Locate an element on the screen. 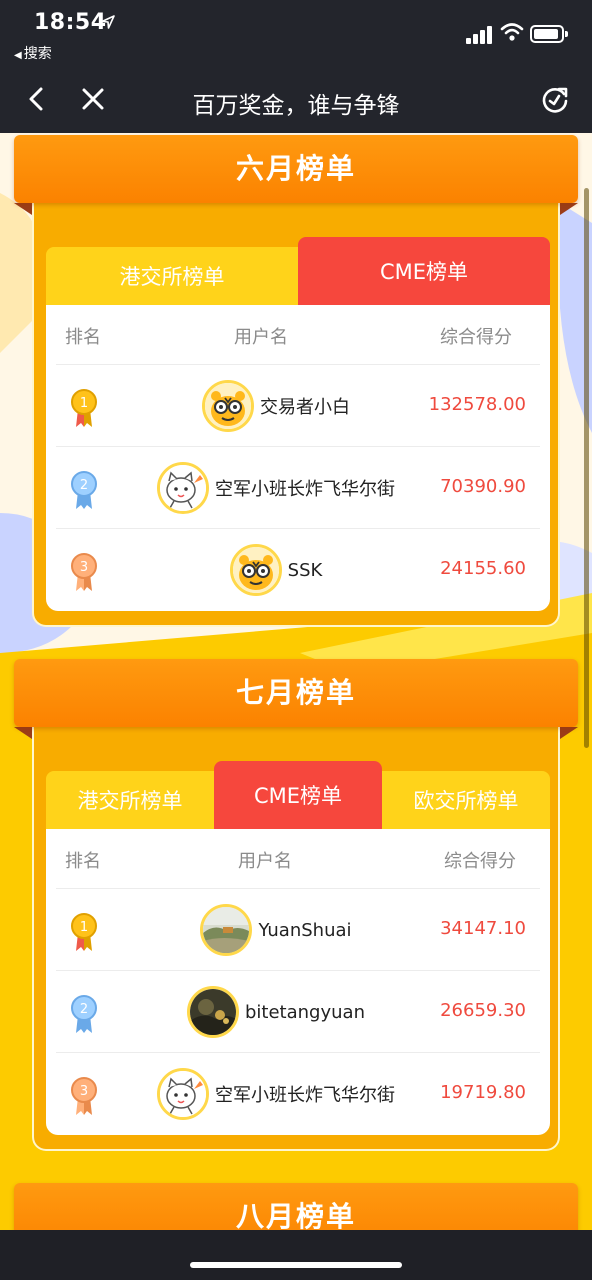 This screenshot has height=1280, width=592. username: YuanShuai is located at coordinates (305, 930).